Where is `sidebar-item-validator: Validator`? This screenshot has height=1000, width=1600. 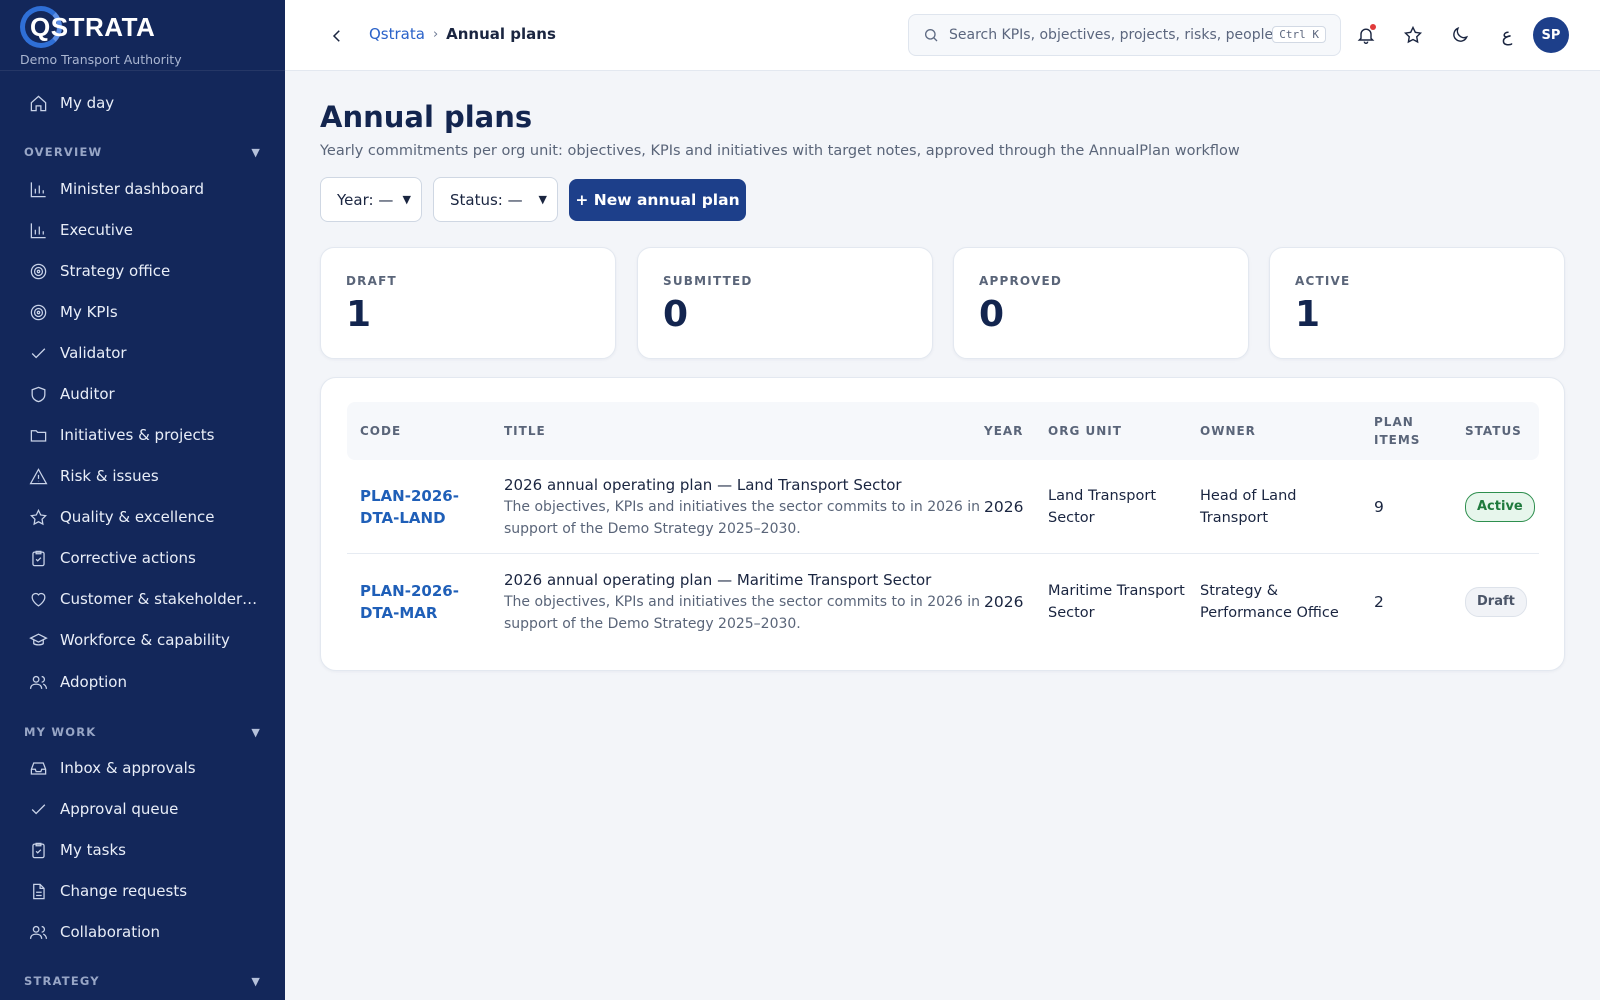
sidebar-item-validator: Validator is located at coordinates (142, 353).